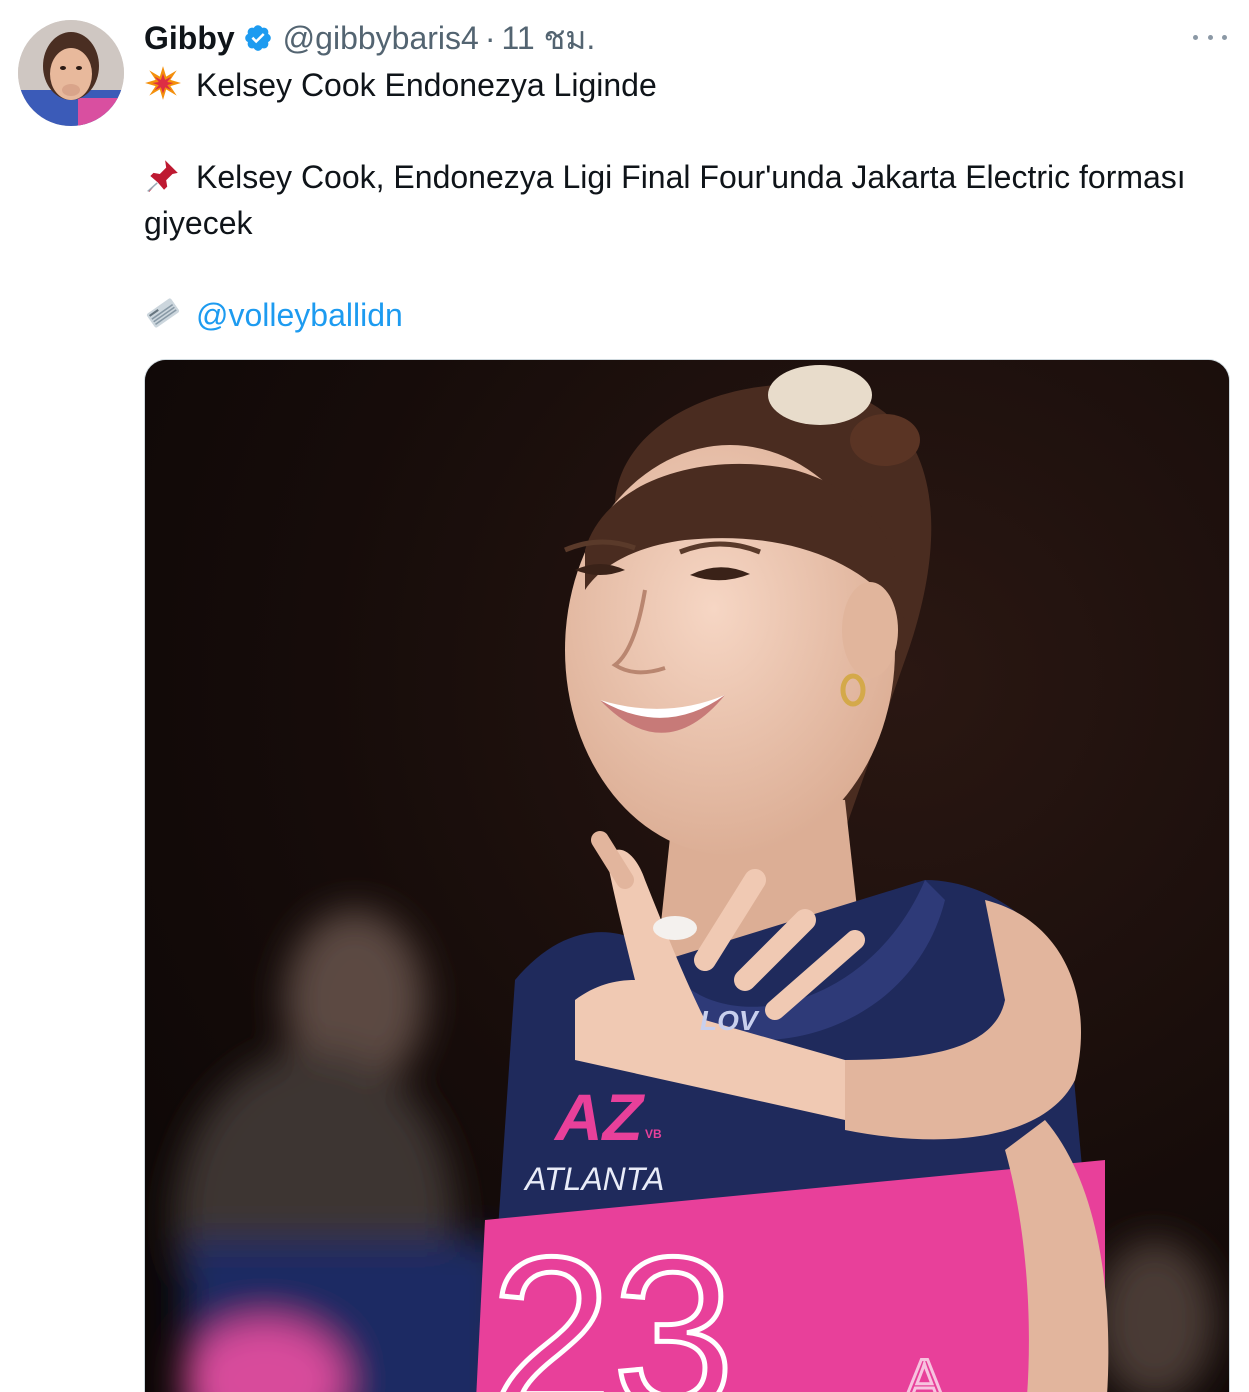  Describe the element at coordinates (653, 1134) in the screenshot. I see `jersey-brand-sub: VB` at that location.